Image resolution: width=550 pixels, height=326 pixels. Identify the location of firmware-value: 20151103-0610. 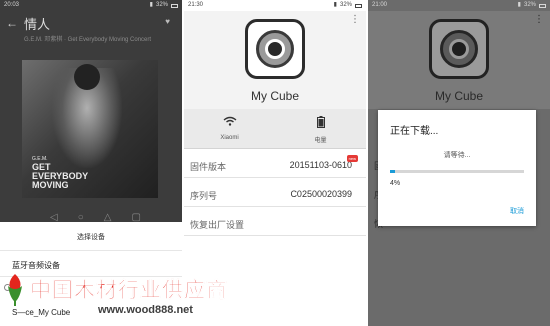
(320, 165).